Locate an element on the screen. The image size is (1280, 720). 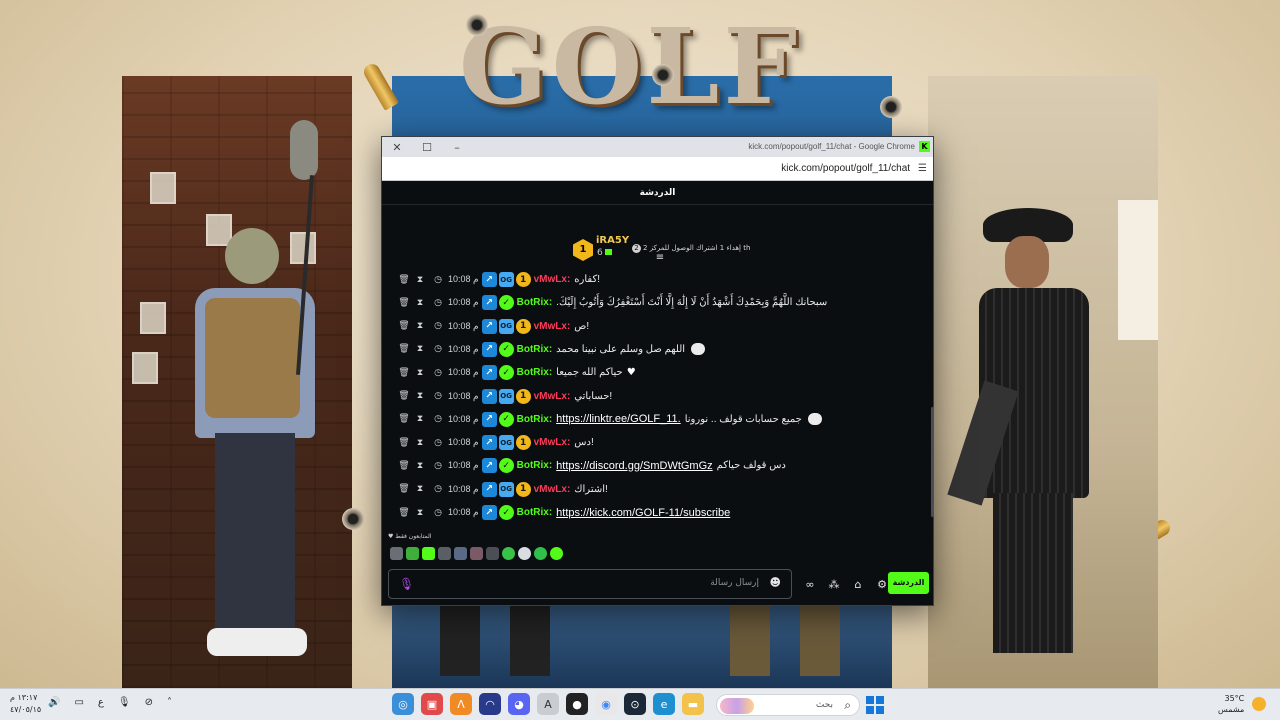
message-link: https://linktr.ee/GOLF_11. is located at coordinates (618, 419).